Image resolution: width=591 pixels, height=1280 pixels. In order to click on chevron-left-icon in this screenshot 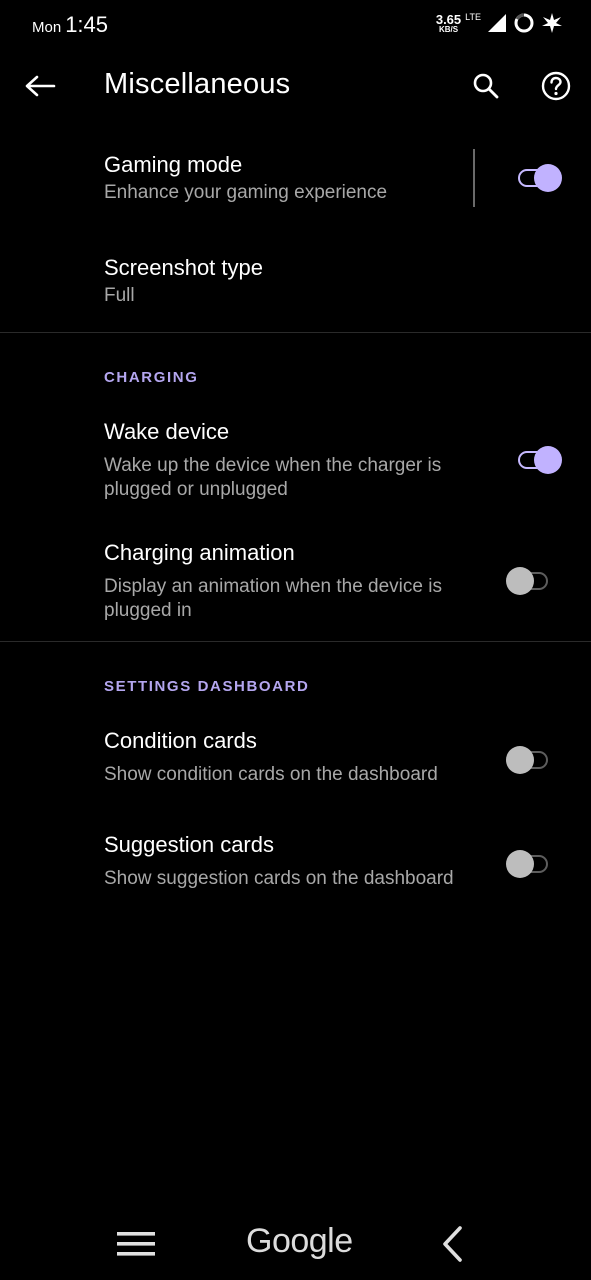, I will do `click(452, 1244)`.